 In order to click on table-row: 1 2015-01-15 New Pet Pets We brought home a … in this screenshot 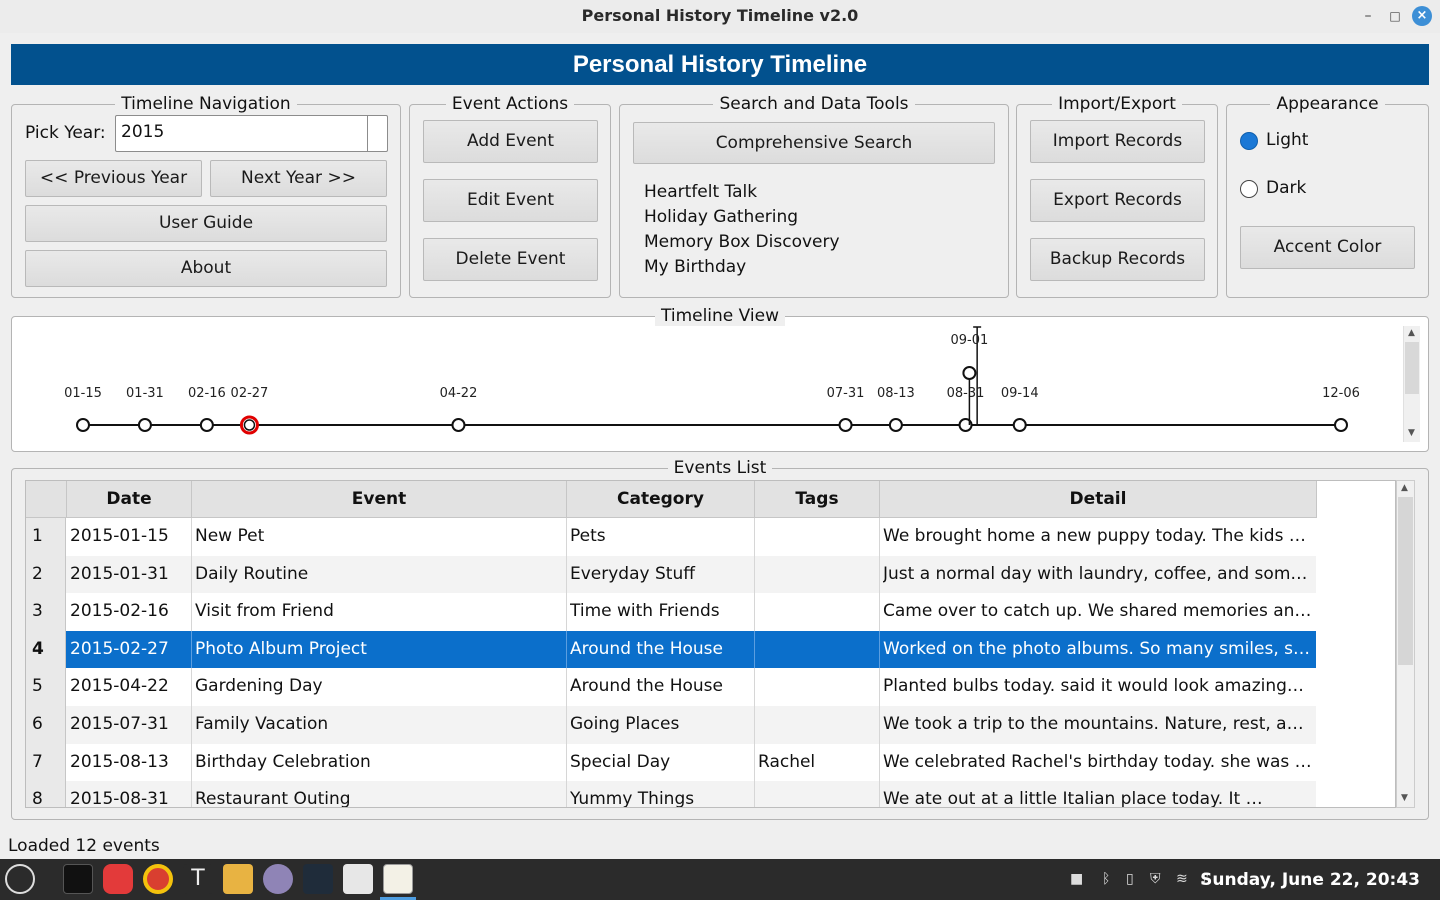, I will do `click(671, 537)`.